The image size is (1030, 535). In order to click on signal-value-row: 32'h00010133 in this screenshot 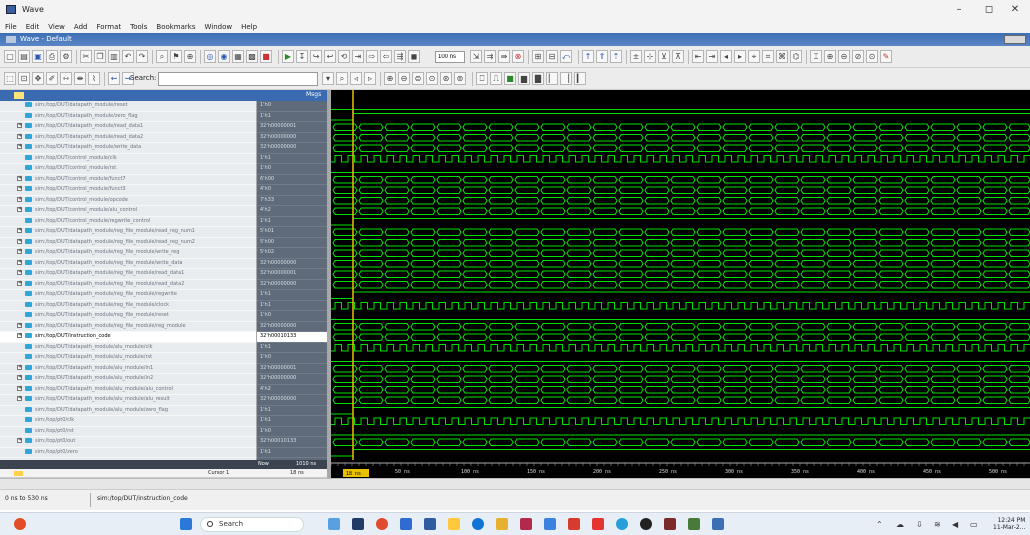, I will do `click(292, 337)`.